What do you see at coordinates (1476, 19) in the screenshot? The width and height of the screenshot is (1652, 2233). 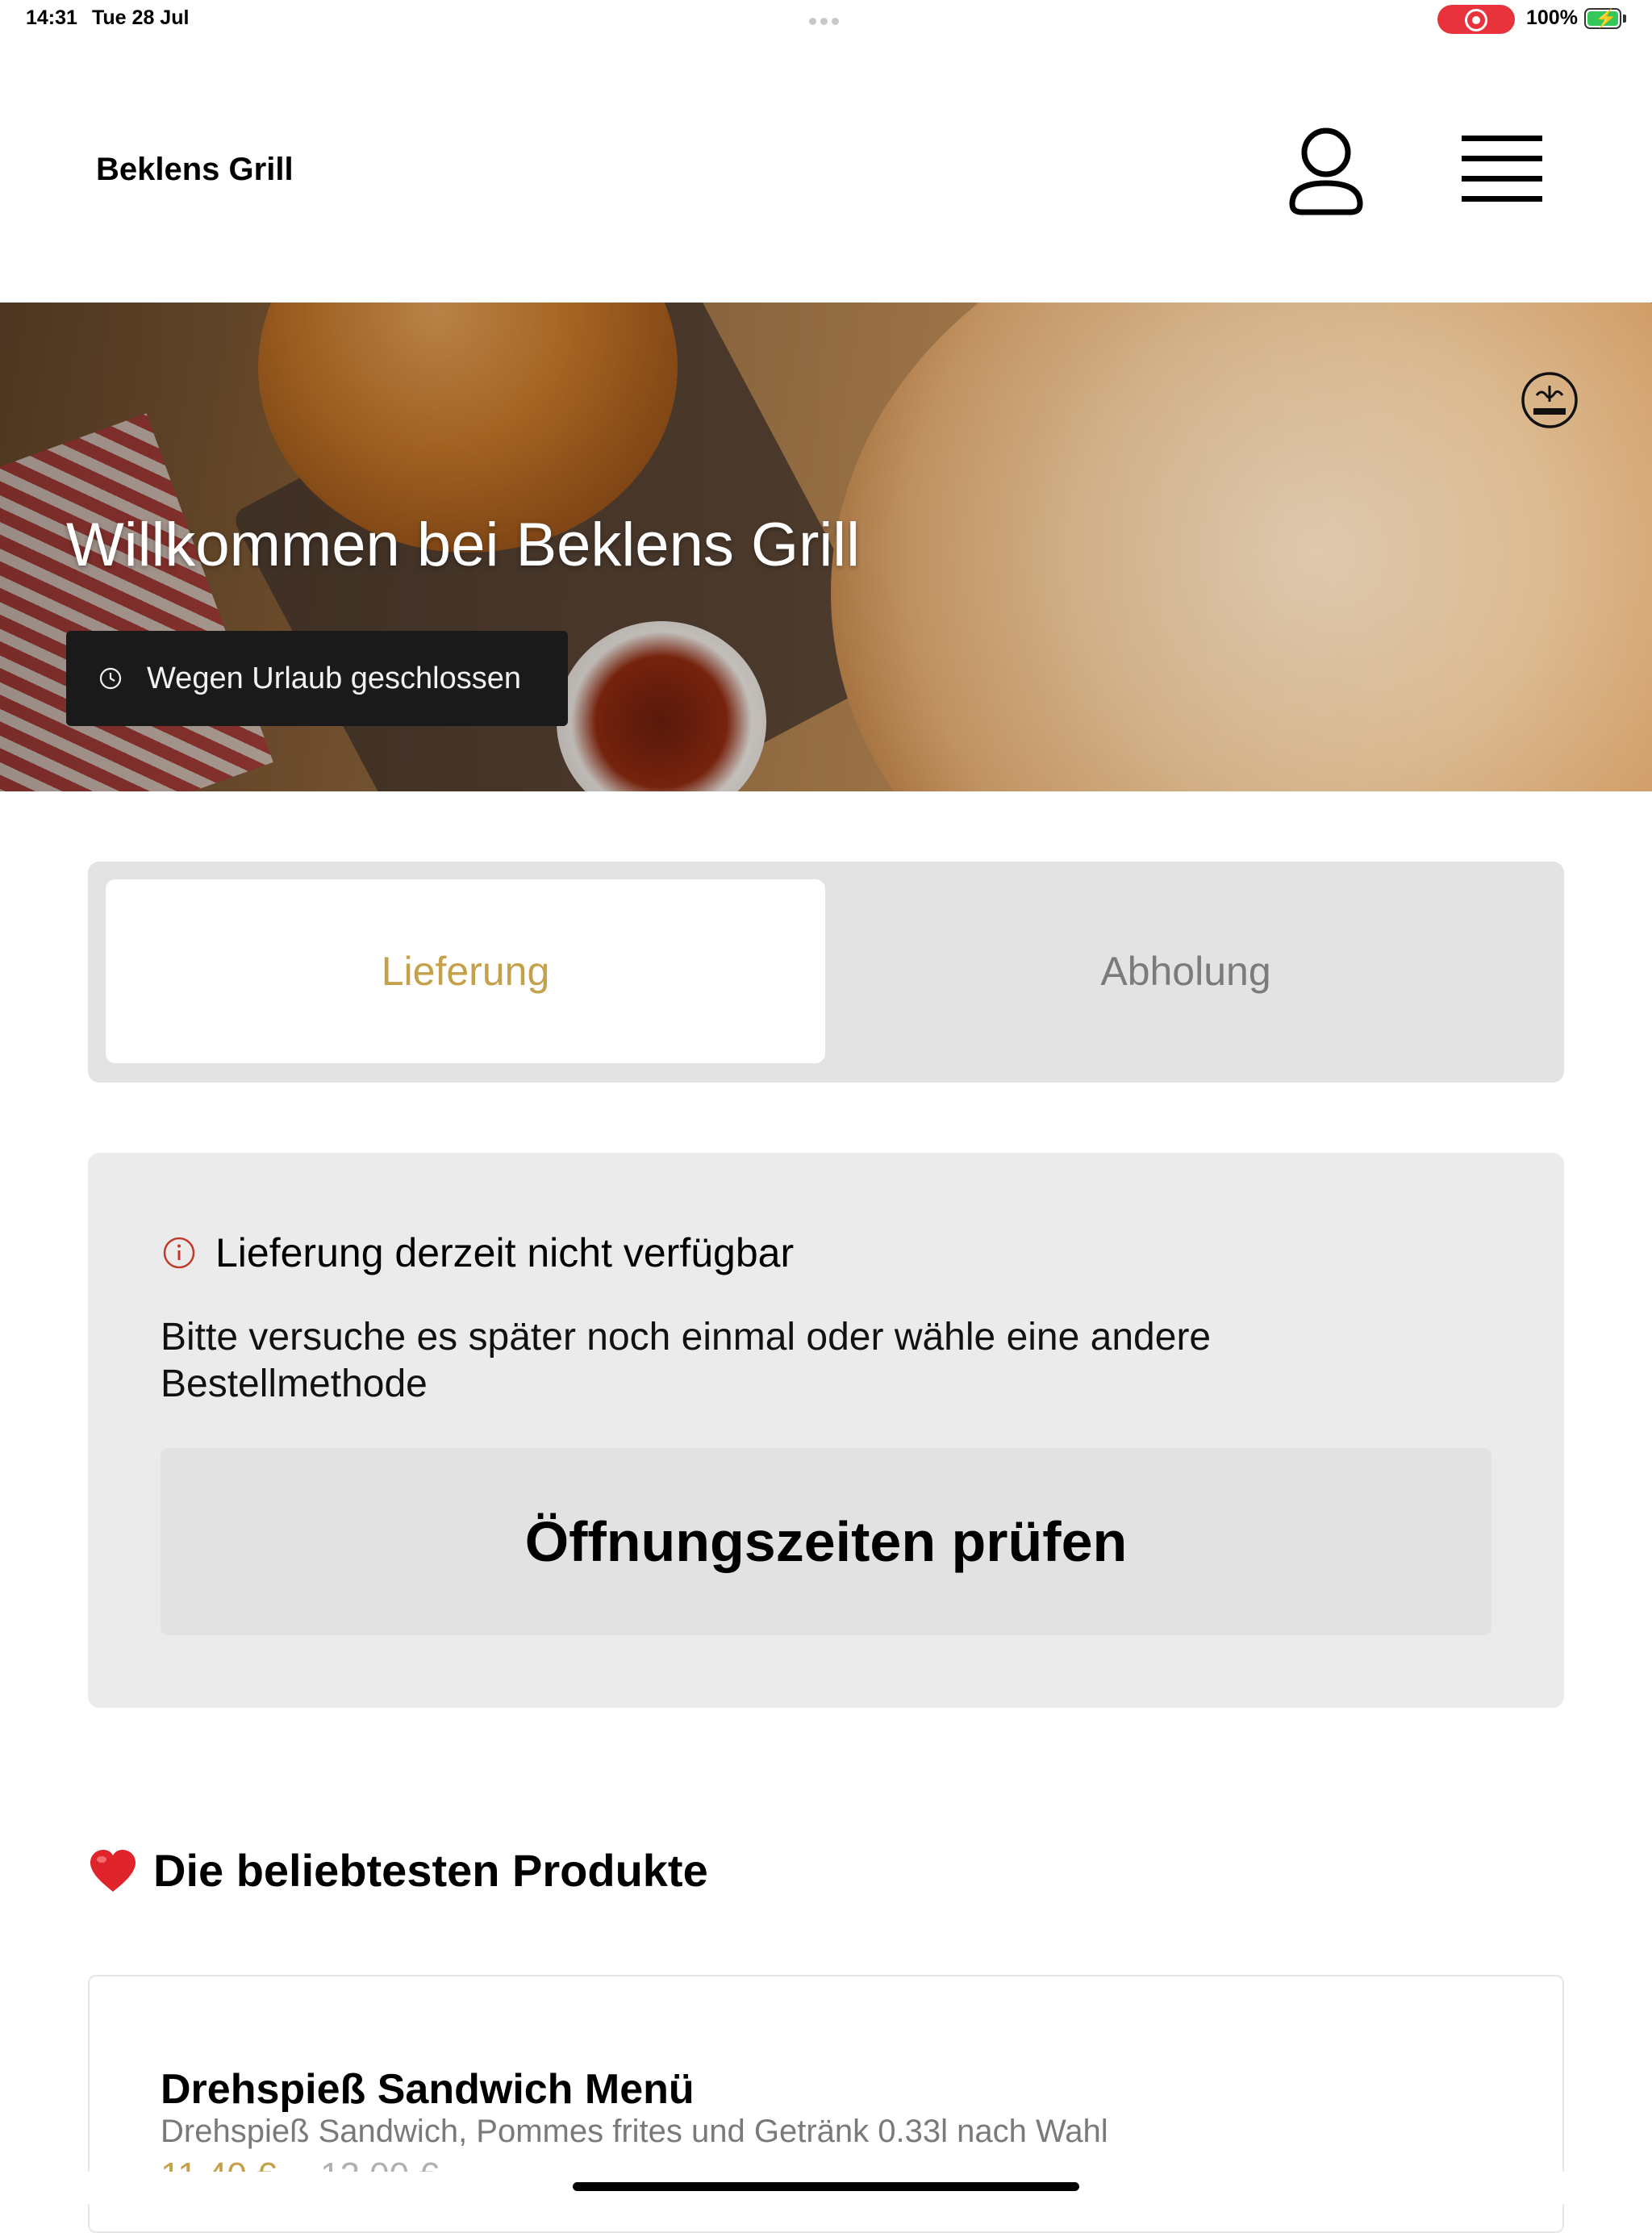 I see `screen-recording-icon` at bounding box center [1476, 19].